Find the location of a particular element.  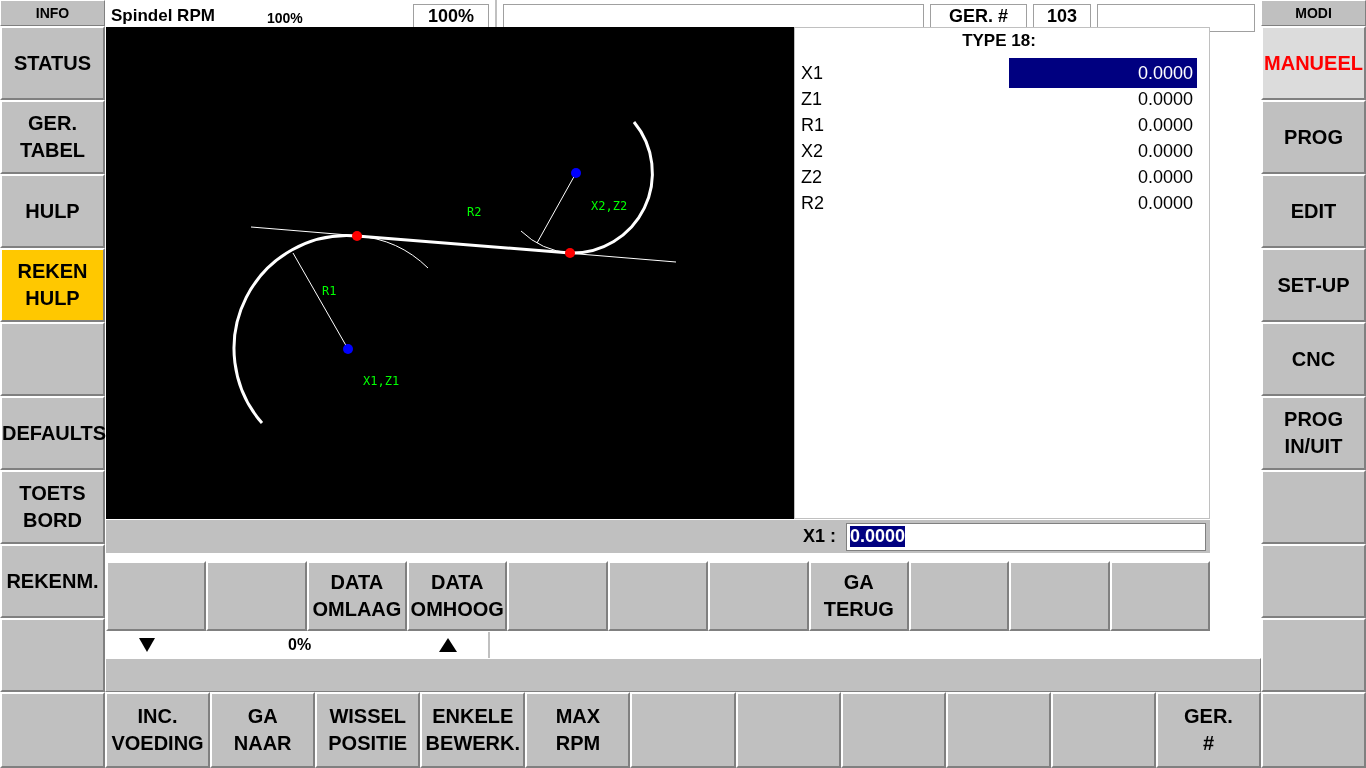

radius-label: R1 is located at coordinates (329, 291).